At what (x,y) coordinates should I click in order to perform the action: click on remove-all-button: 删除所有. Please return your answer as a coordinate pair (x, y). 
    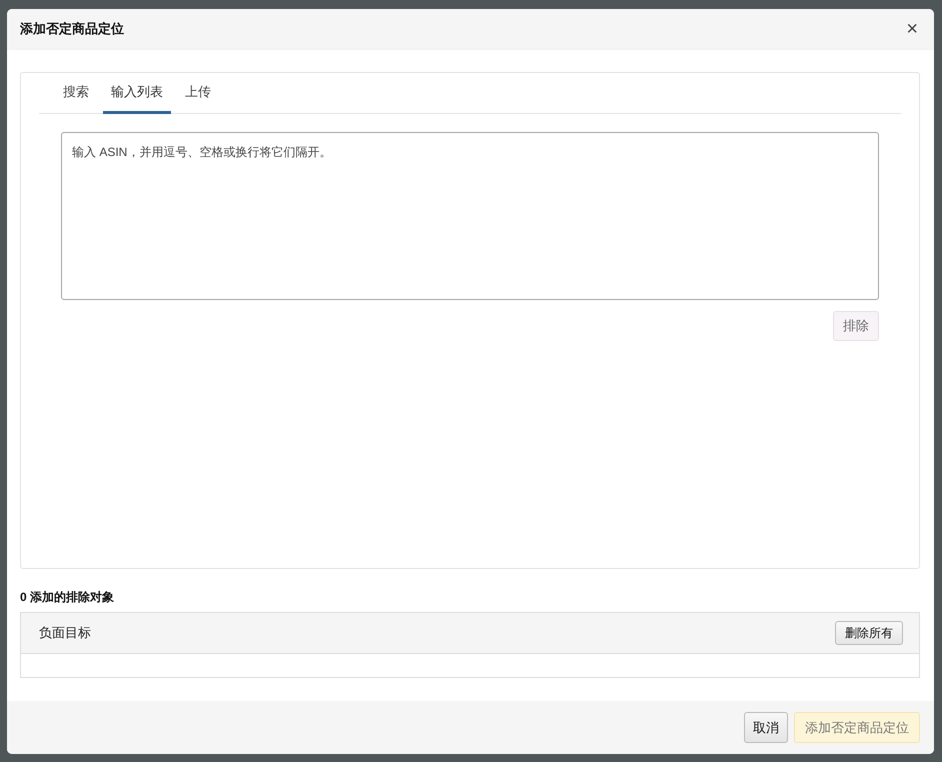
    Looking at the image, I should click on (869, 633).